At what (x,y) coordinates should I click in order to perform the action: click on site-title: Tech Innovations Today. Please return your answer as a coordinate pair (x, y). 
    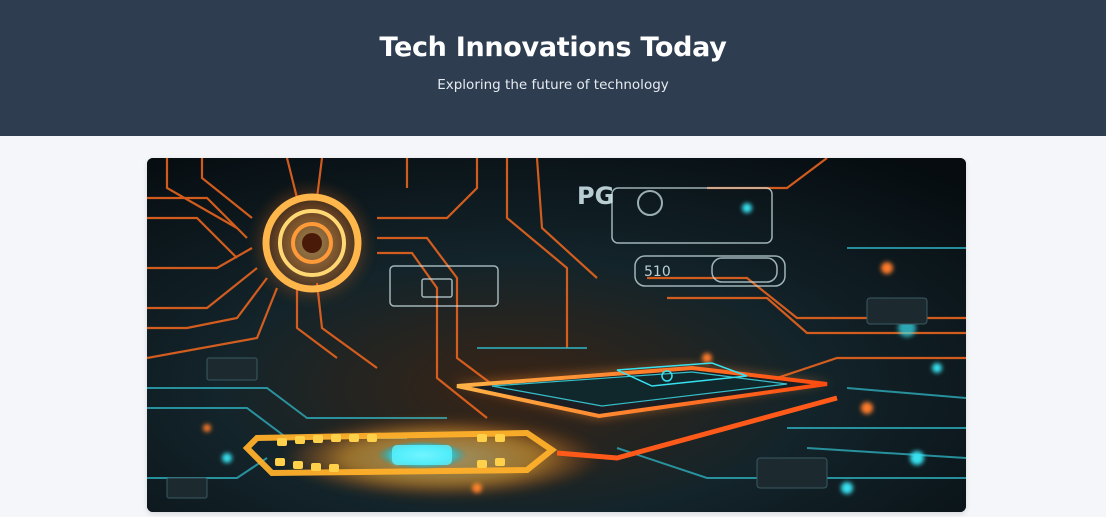
    Looking at the image, I should click on (553, 47).